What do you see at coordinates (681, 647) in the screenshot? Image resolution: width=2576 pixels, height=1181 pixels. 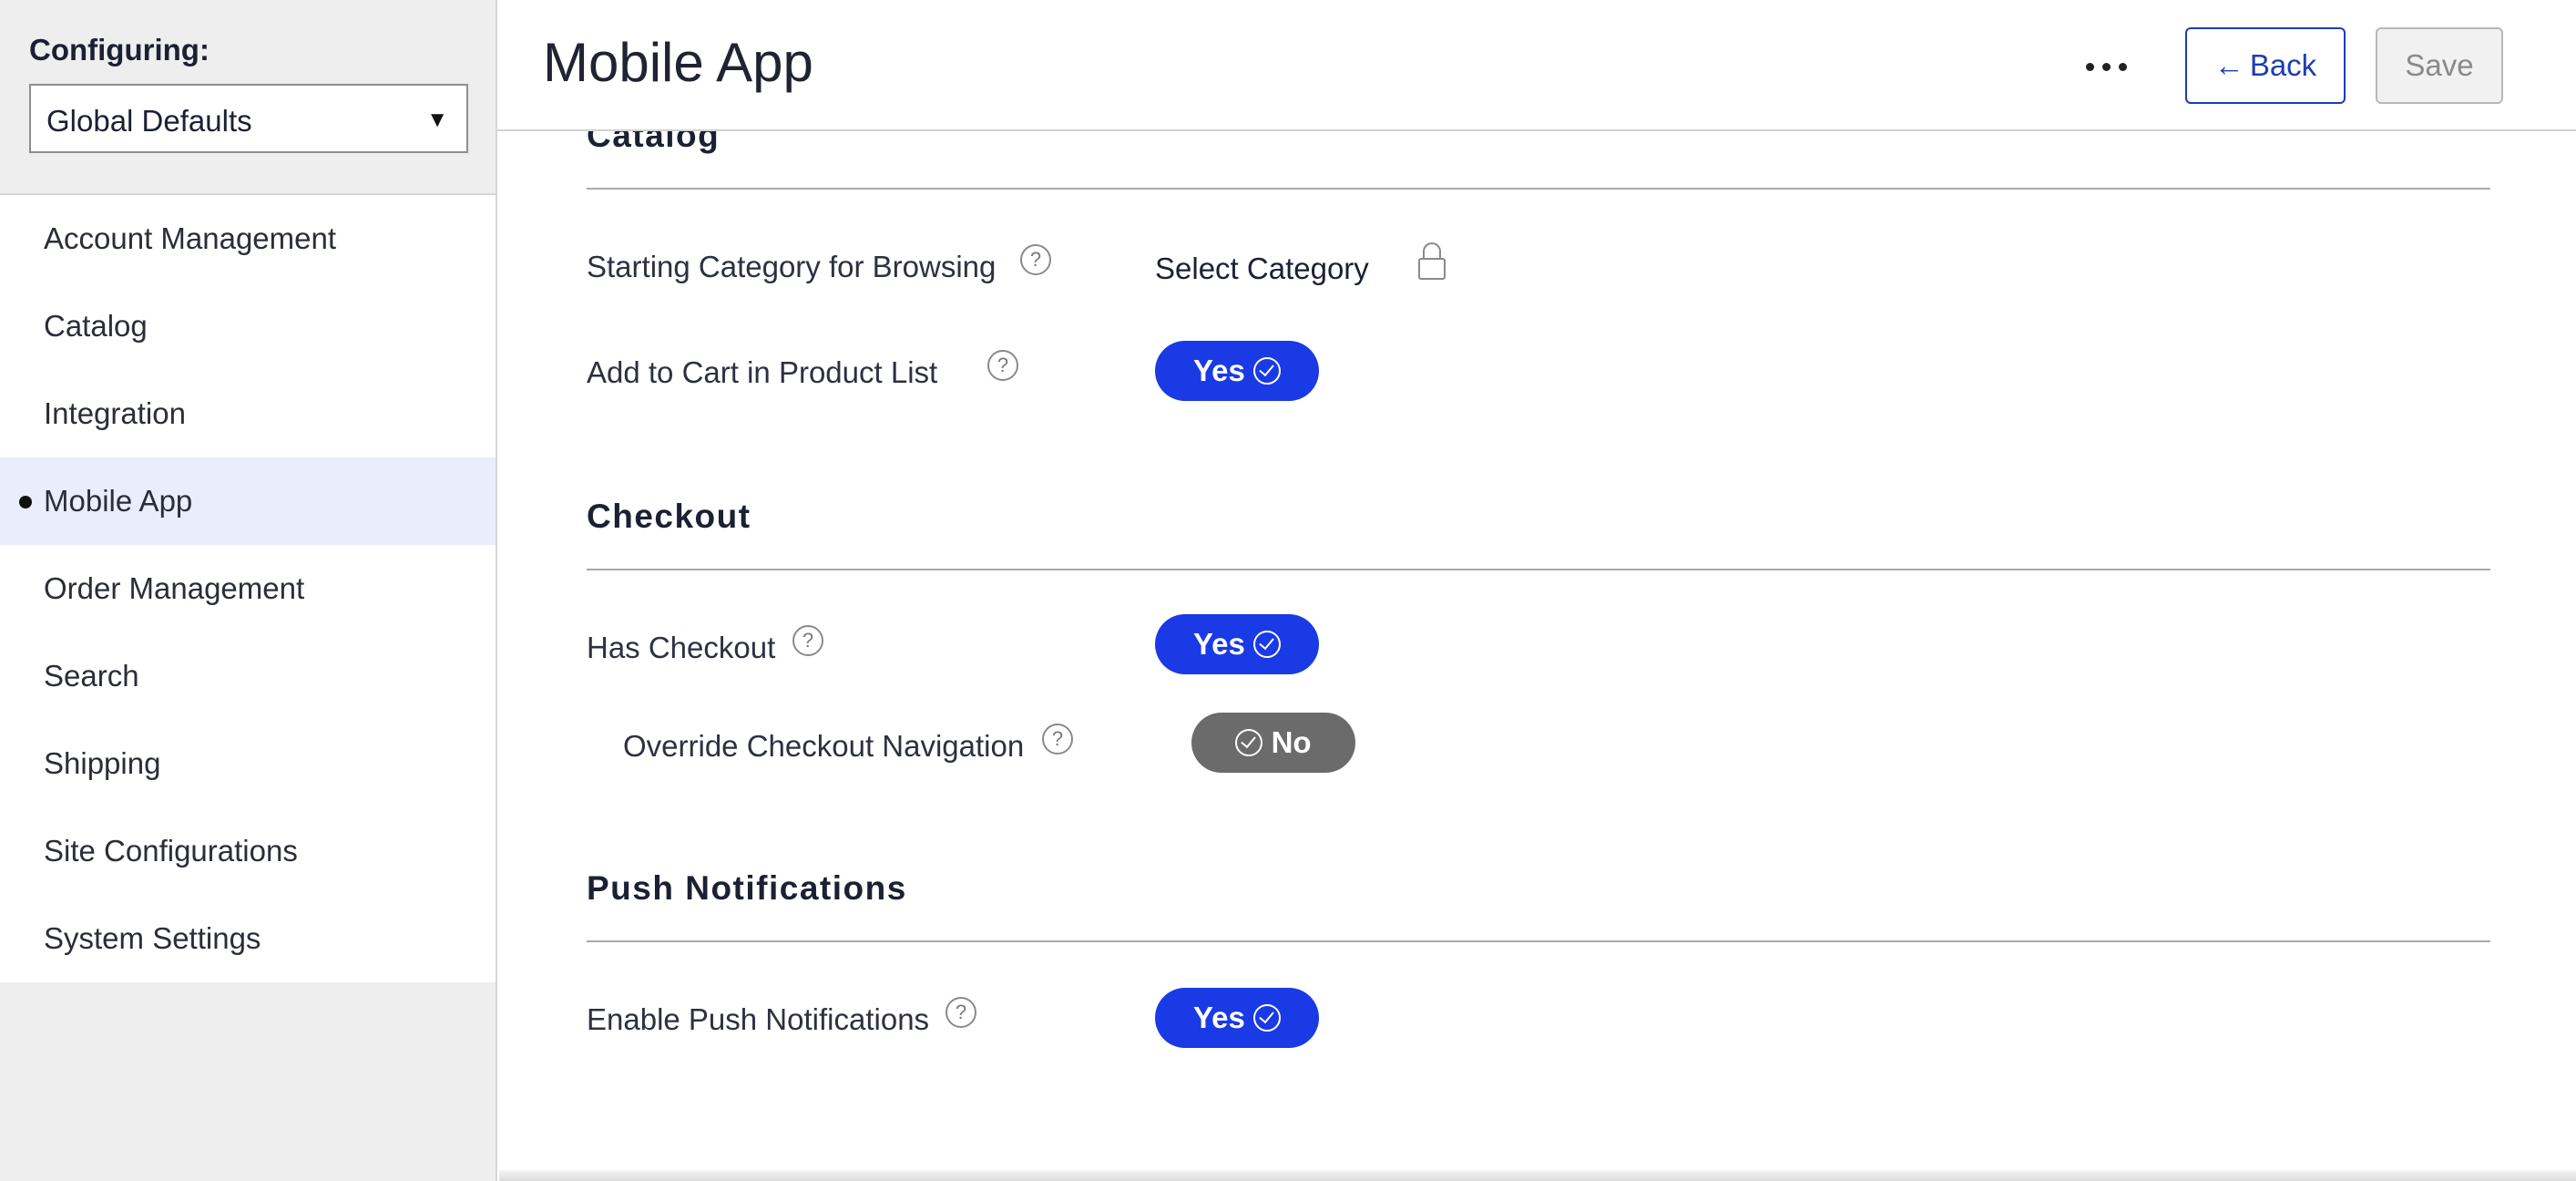 I see `setting-label-has-checkout: Has Checkout` at bounding box center [681, 647].